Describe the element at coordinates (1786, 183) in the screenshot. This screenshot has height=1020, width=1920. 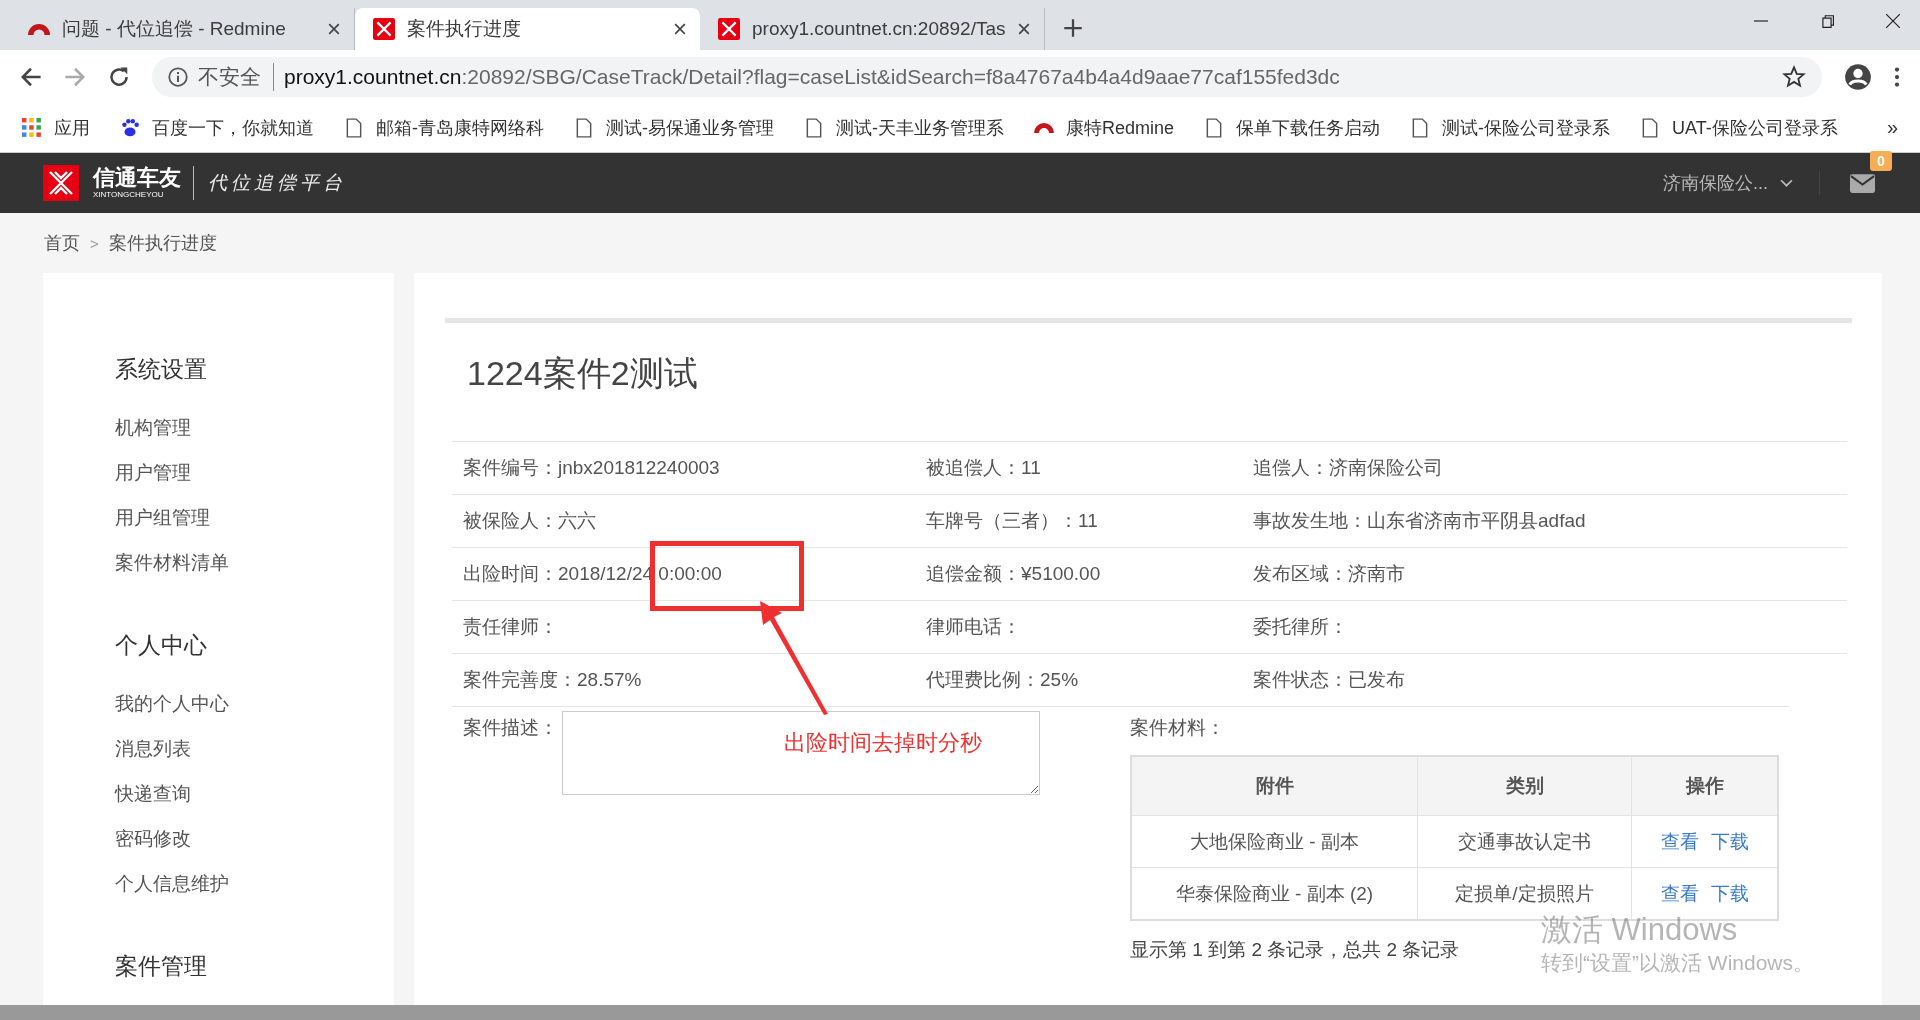
I see `caret-icon` at that location.